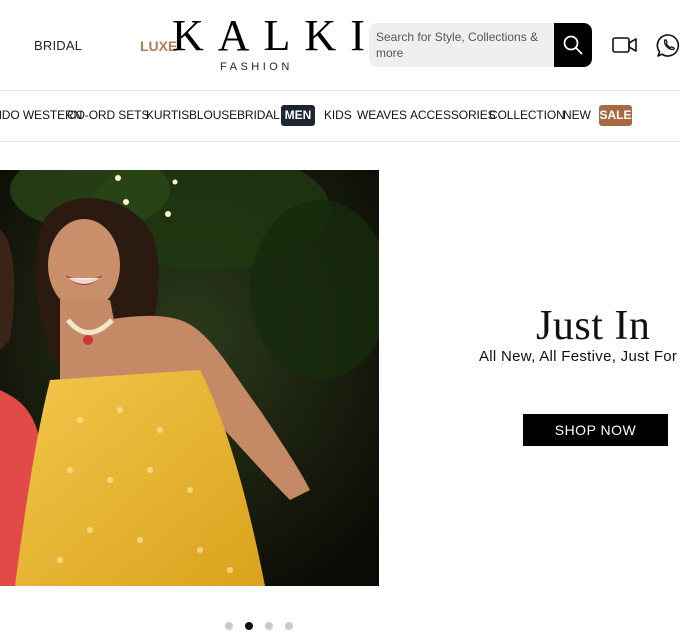 The image size is (681, 637). Describe the element at coordinates (595, 430) in the screenshot. I see `shop-now-button: SHOP NOW` at that location.